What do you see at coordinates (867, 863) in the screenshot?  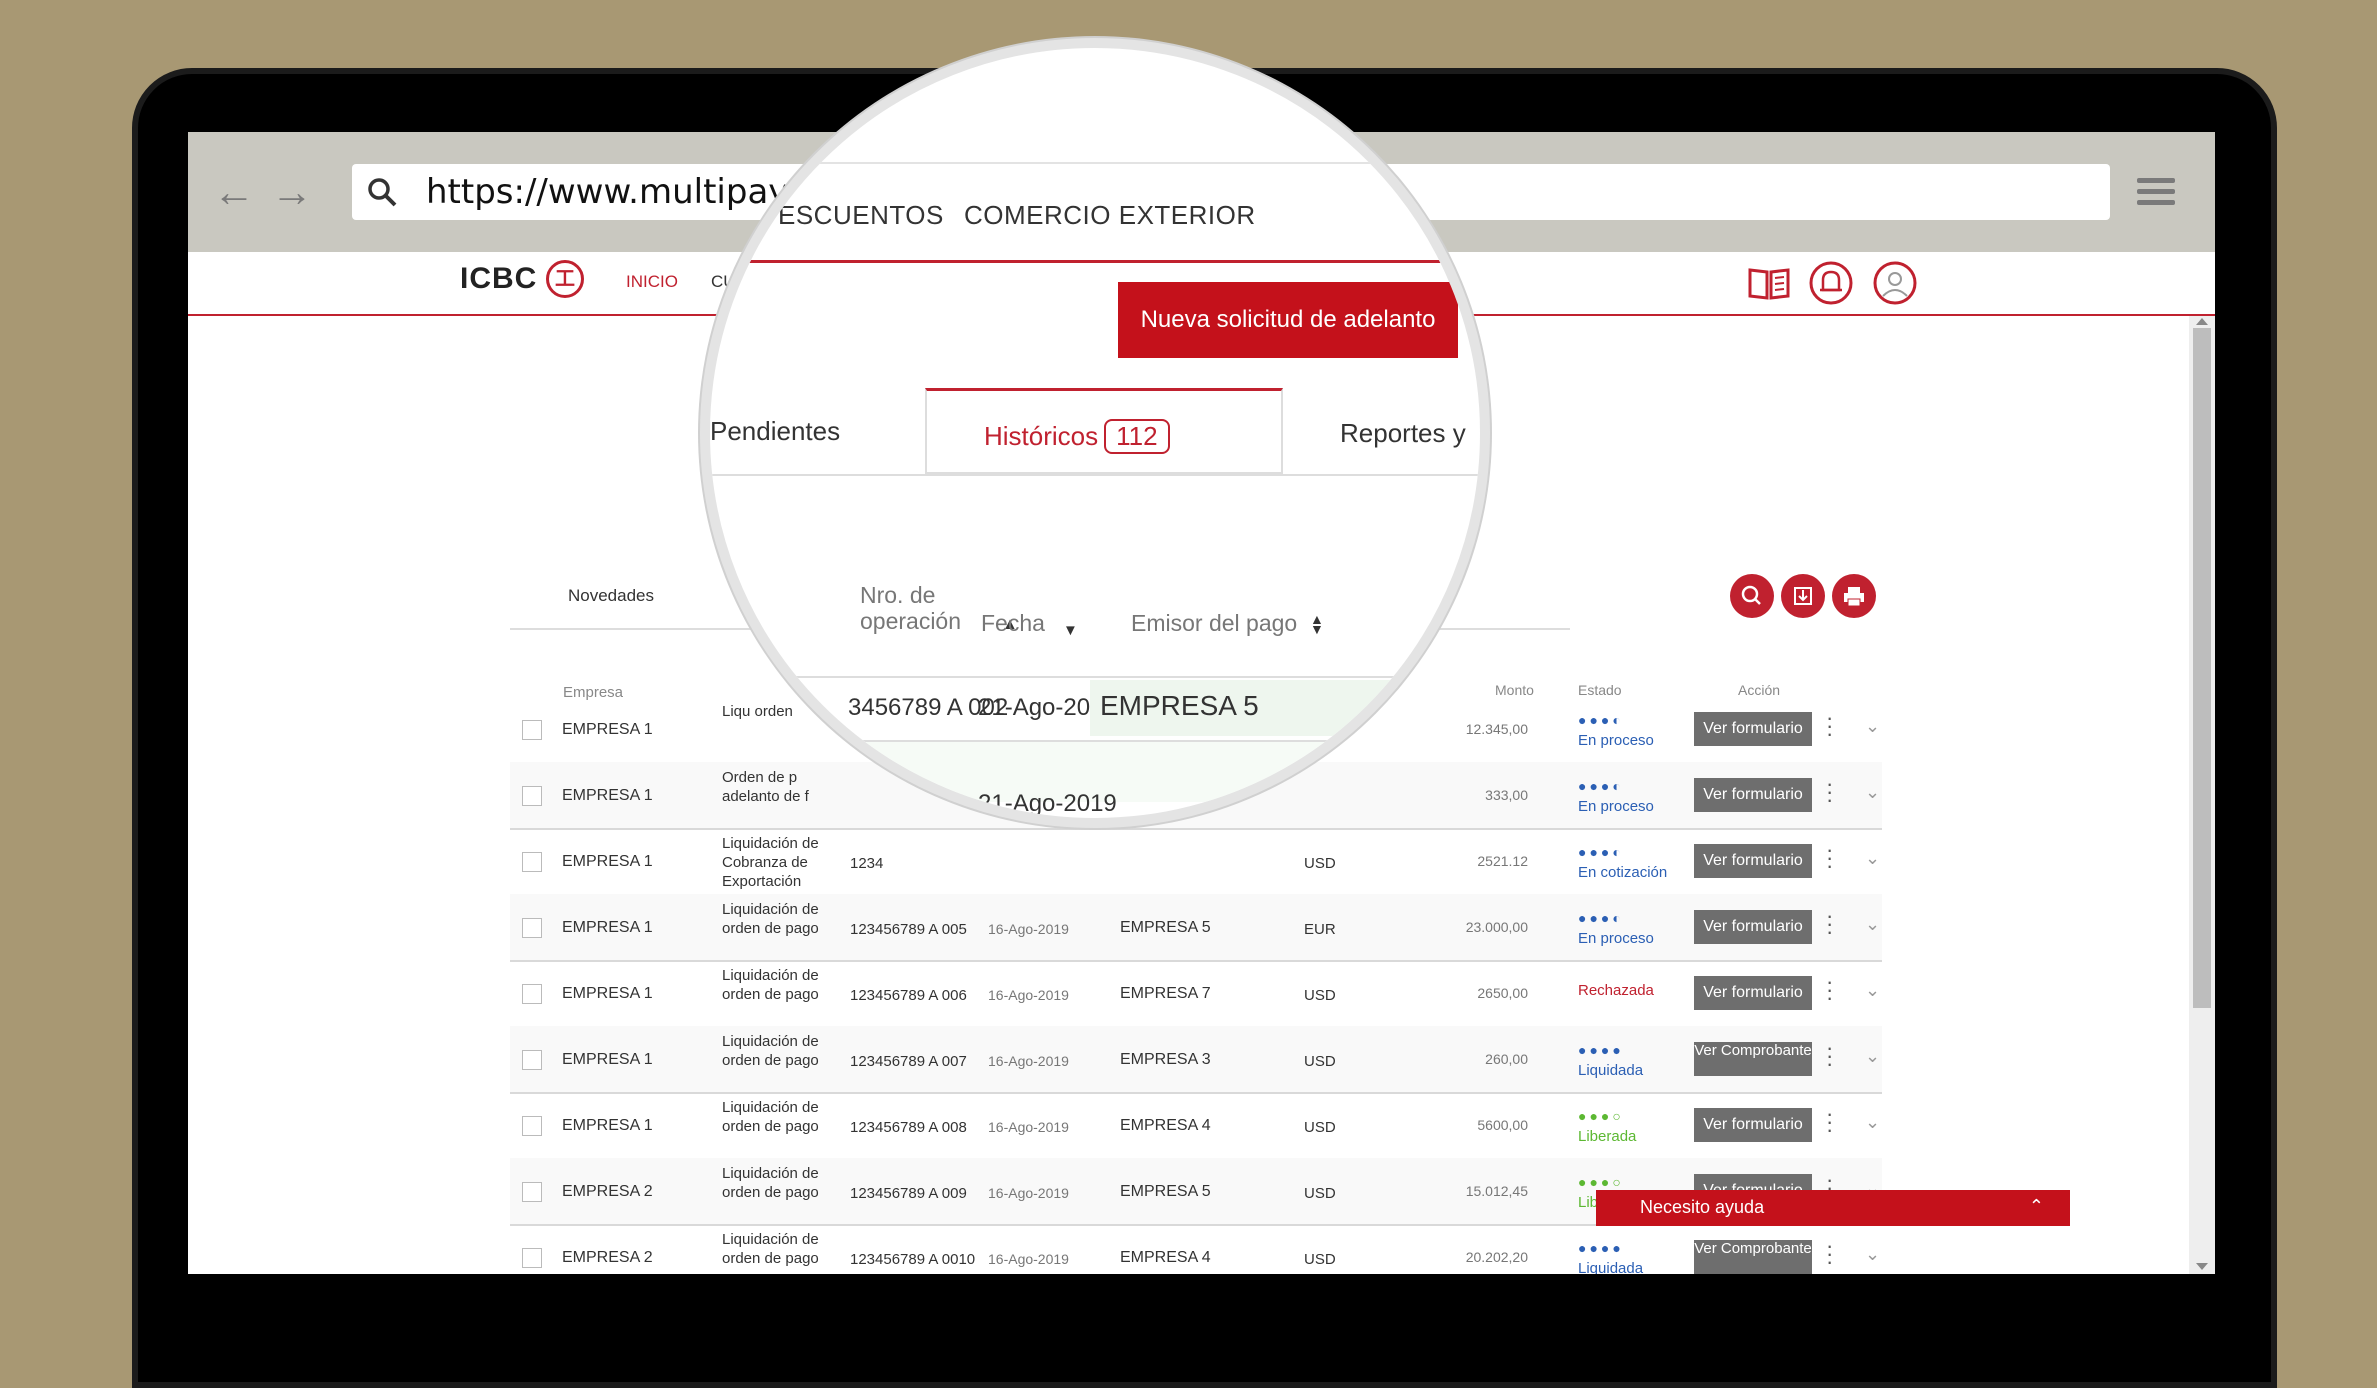 I see `nro-operacion-cell: 1234` at bounding box center [867, 863].